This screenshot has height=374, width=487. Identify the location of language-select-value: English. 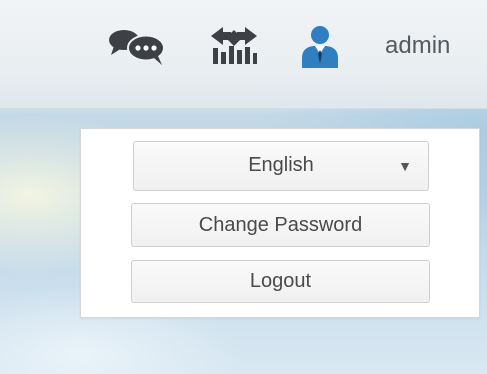
(281, 165).